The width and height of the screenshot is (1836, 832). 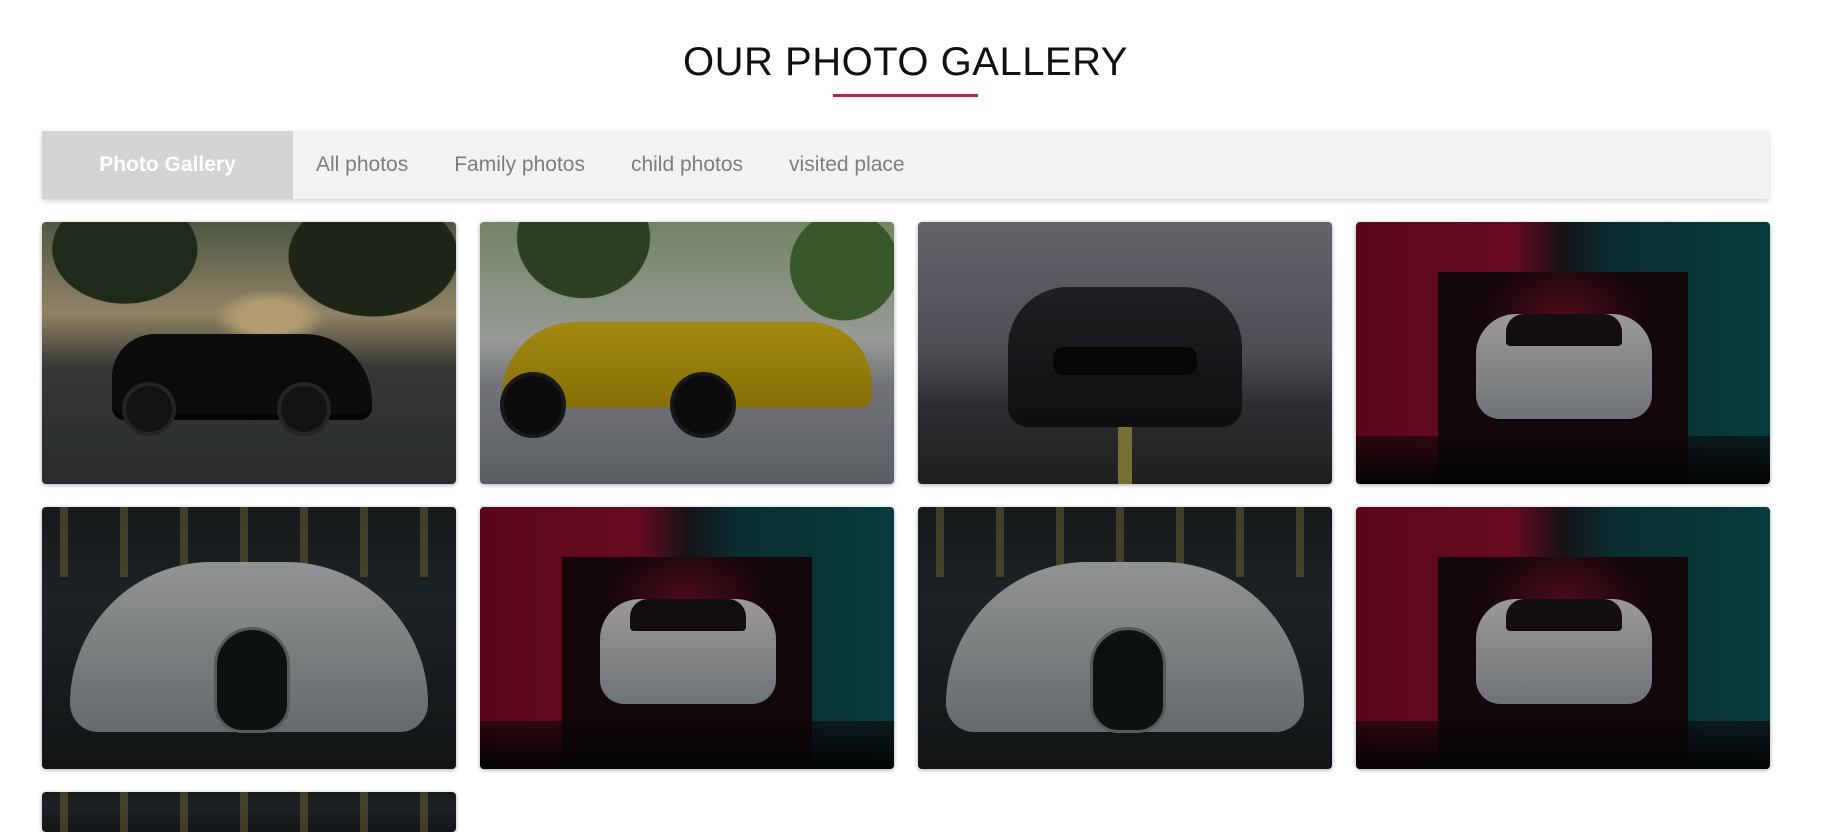 What do you see at coordinates (847, 165) in the screenshot?
I see `filter-visited-place: visited place` at bounding box center [847, 165].